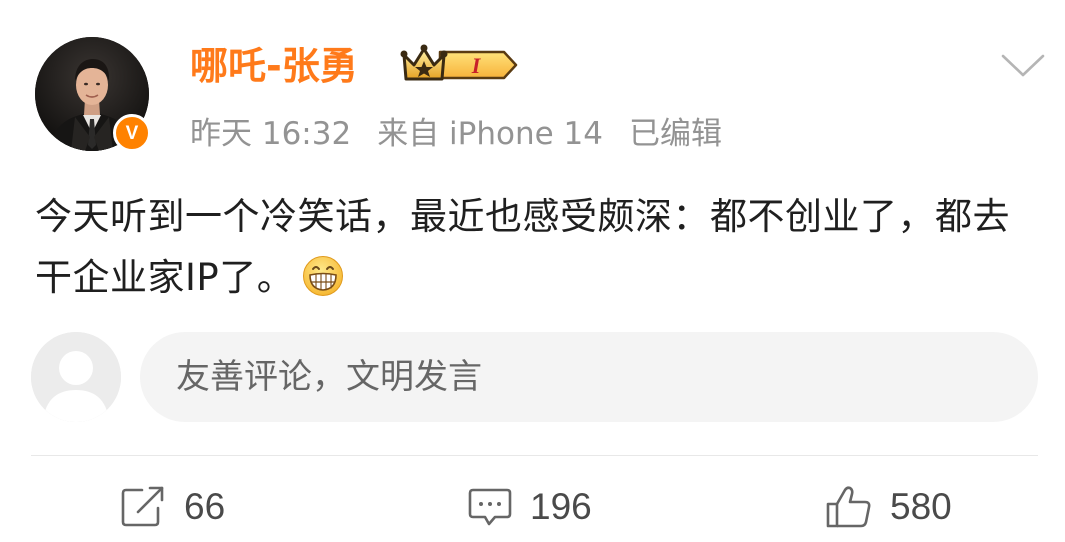 The height and width of the screenshot is (542, 1065). I want to click on action-bar: 66 196 580, so click(532, 507).